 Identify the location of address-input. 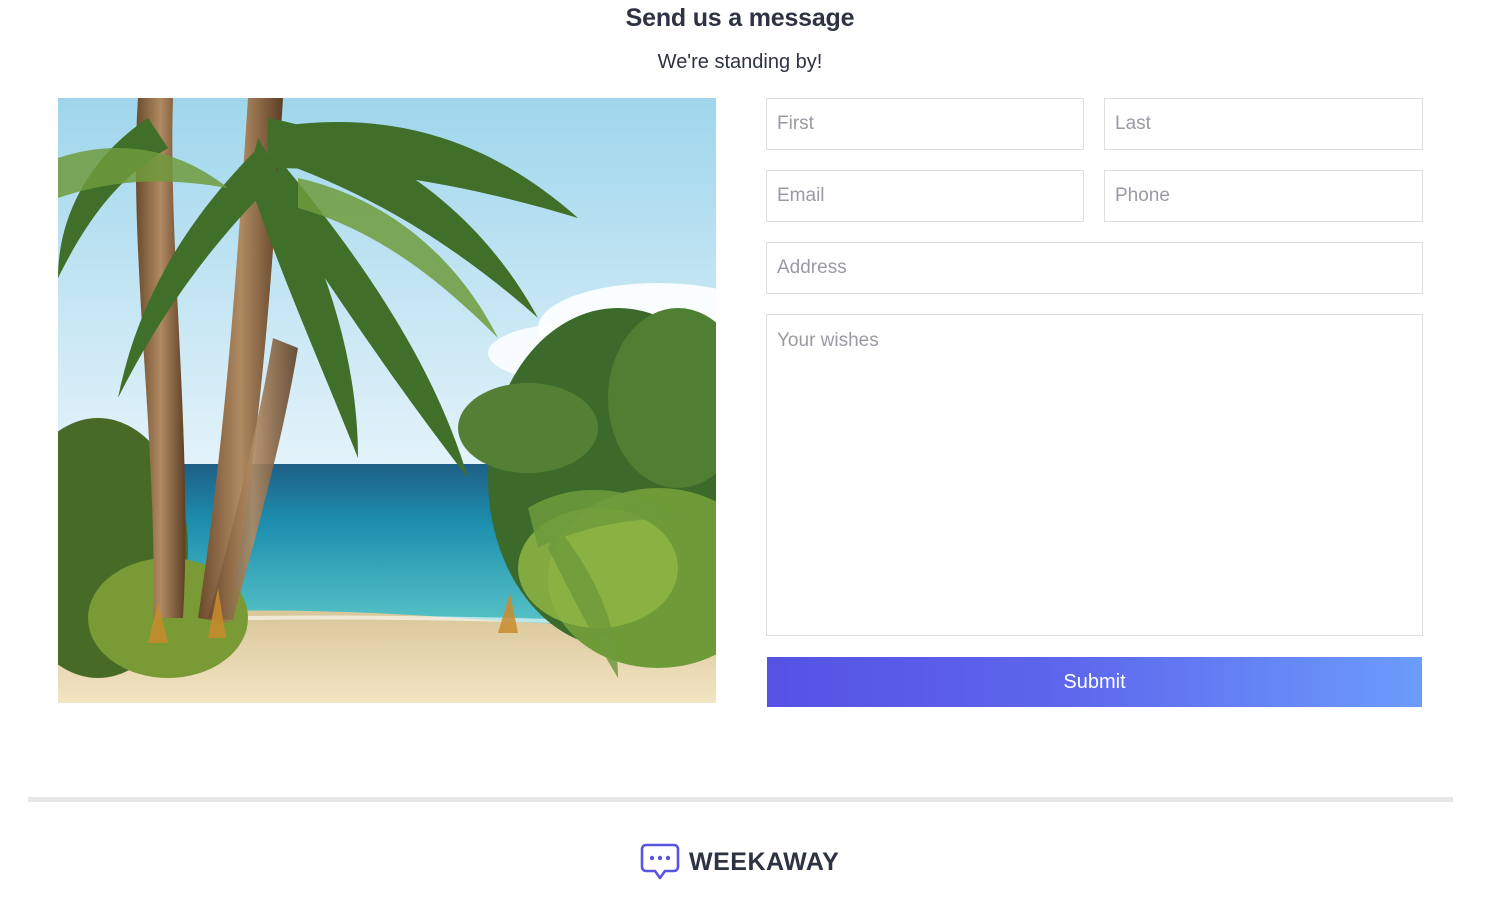
(1094, 268).